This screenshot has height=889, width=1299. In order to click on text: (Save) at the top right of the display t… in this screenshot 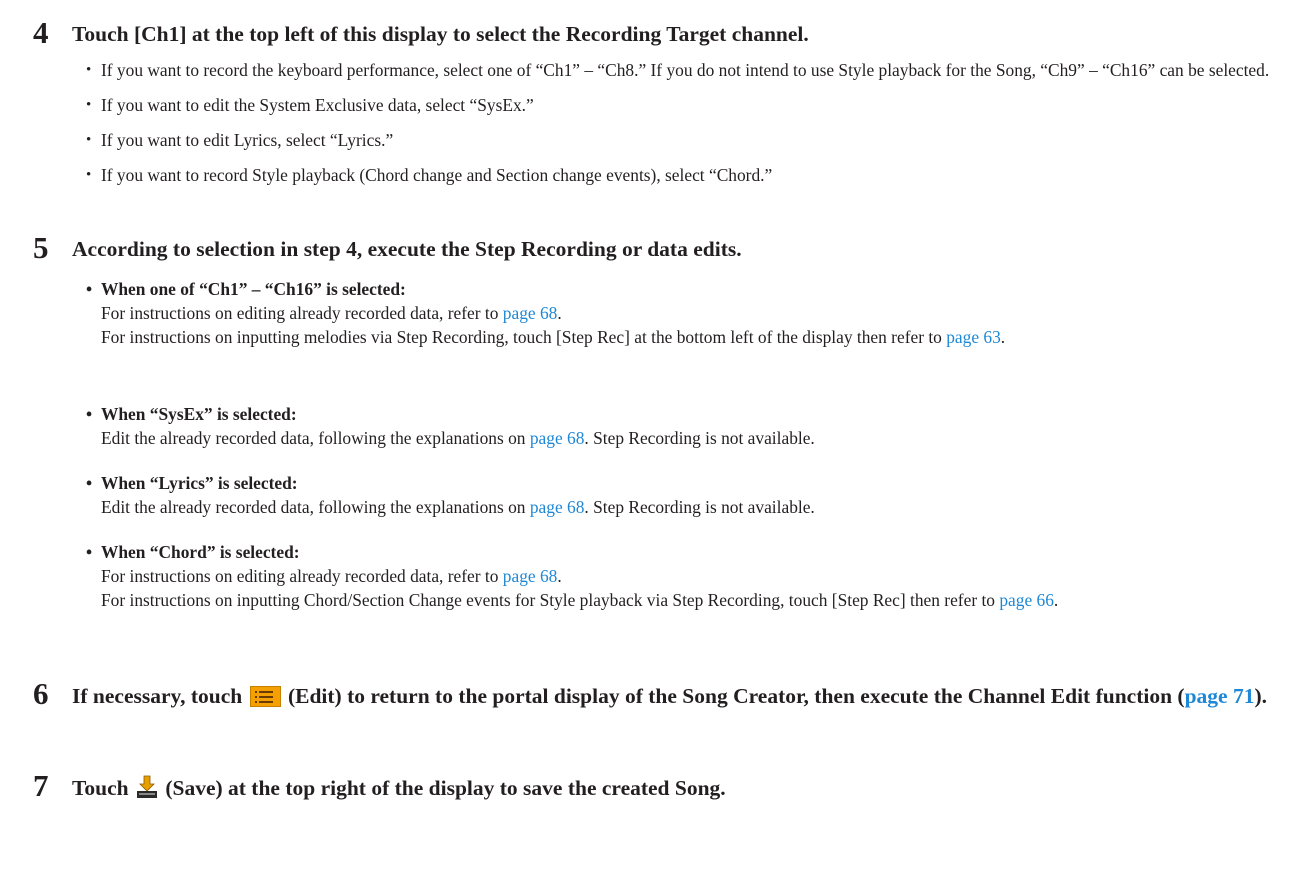, I will do `click(442, 788)`.